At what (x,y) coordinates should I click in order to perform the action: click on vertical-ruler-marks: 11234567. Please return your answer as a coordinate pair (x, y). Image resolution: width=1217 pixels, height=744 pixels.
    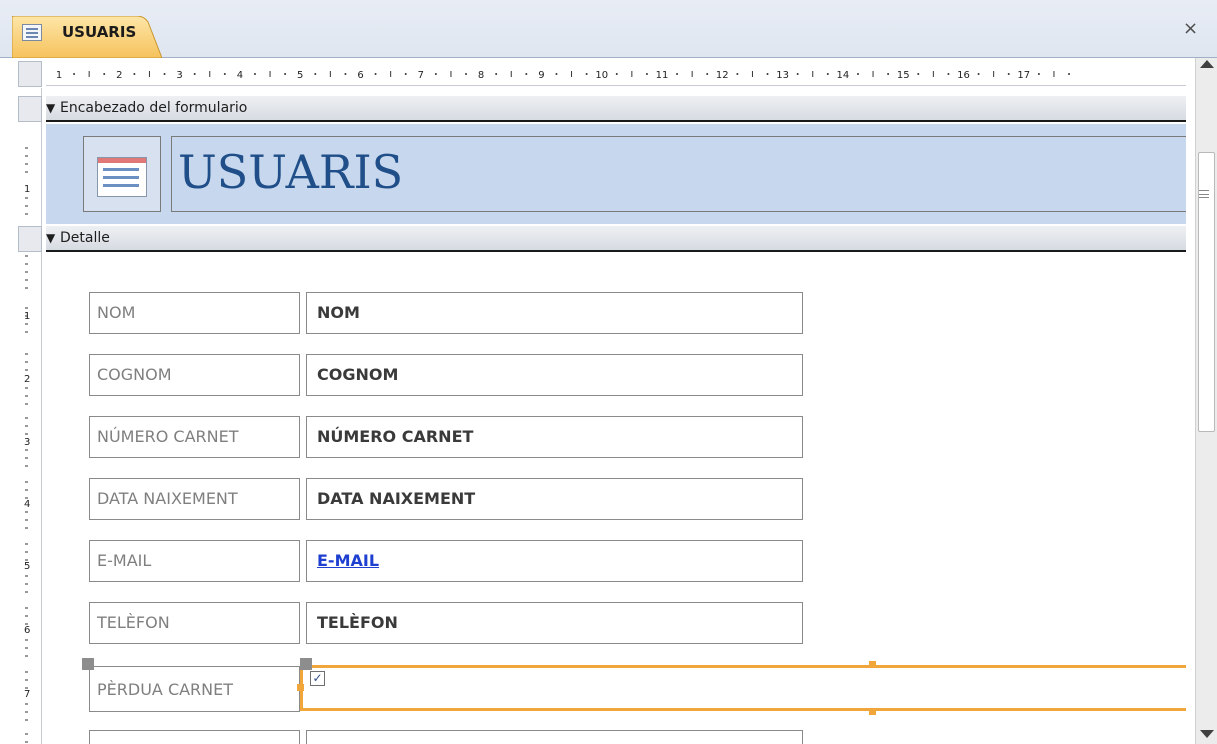
    Looking at the image, I should click on (27, 445).